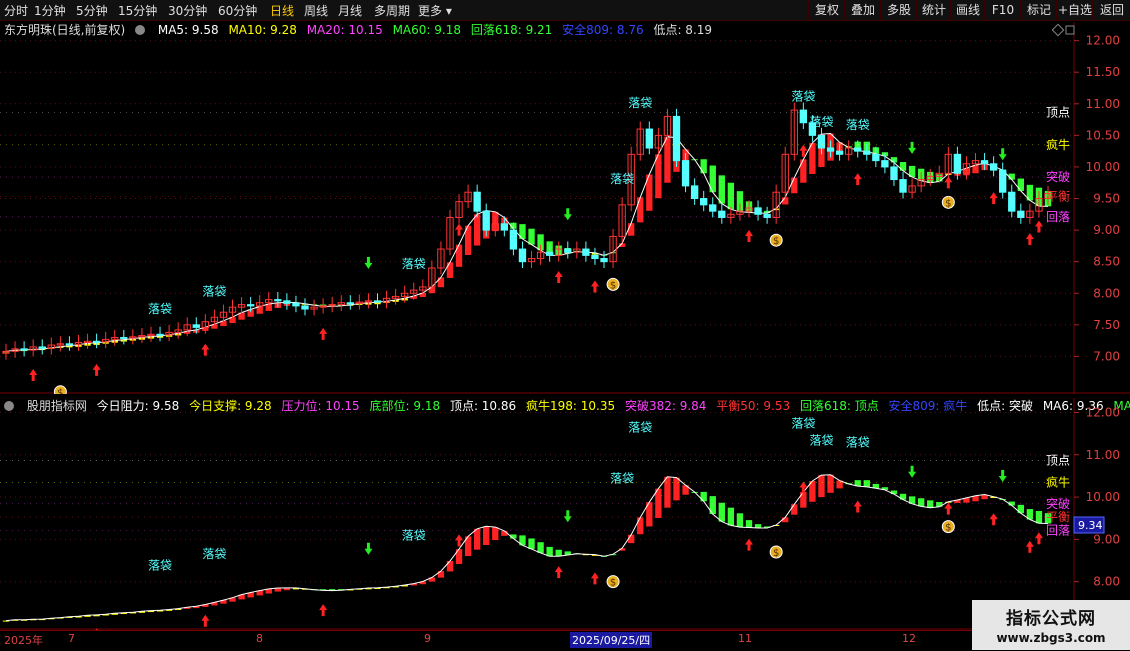 This screenshot has width=1130, height=651. I want to click on main-tick-label-10: 7.00, so click(1106, 356).